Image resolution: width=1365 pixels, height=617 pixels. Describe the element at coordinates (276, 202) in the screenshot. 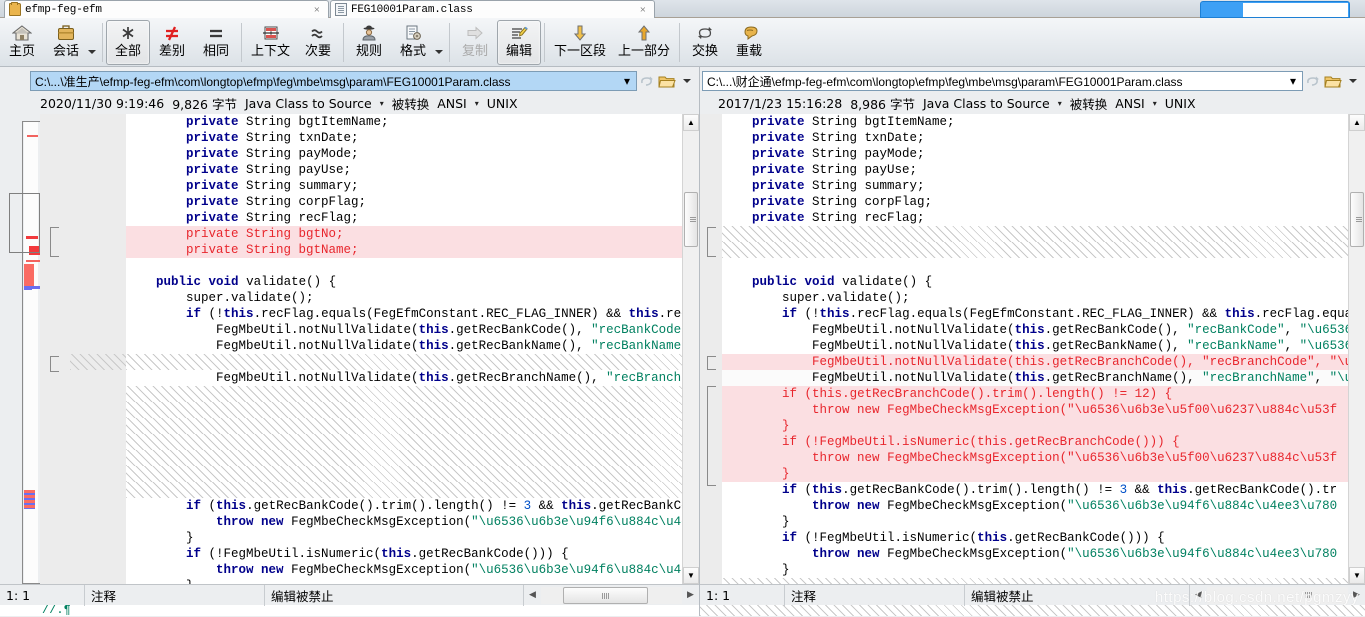

I see `code-line: private String corpFlag;` at that location.